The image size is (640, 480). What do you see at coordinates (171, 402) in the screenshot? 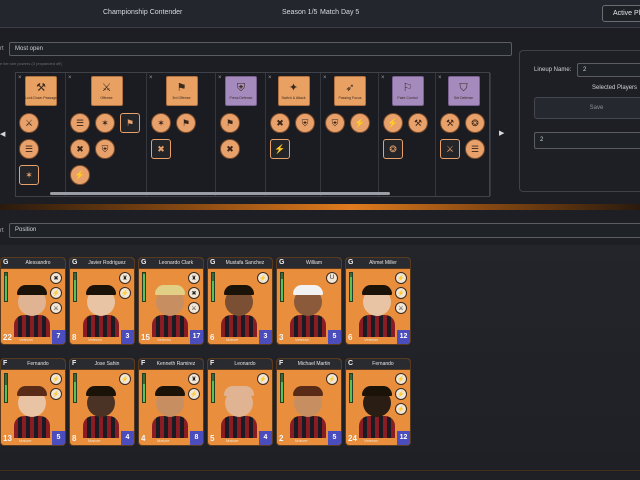
I see `player-card: F Kenneth Ramirez ♜ ⚡ 4 Mature 8` at bounding box center [171, 402].